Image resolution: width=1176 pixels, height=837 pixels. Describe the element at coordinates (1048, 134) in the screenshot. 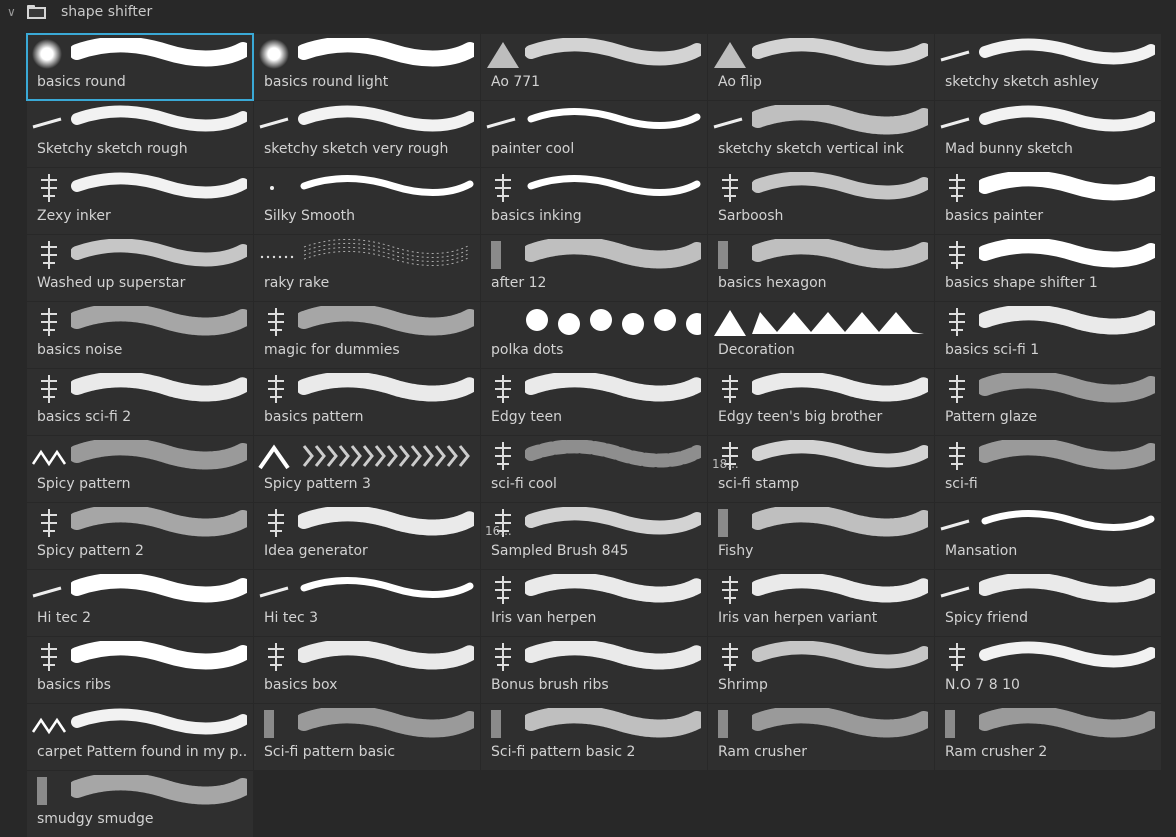

I see `brush-tile: Mad bunny sketch` at that location.